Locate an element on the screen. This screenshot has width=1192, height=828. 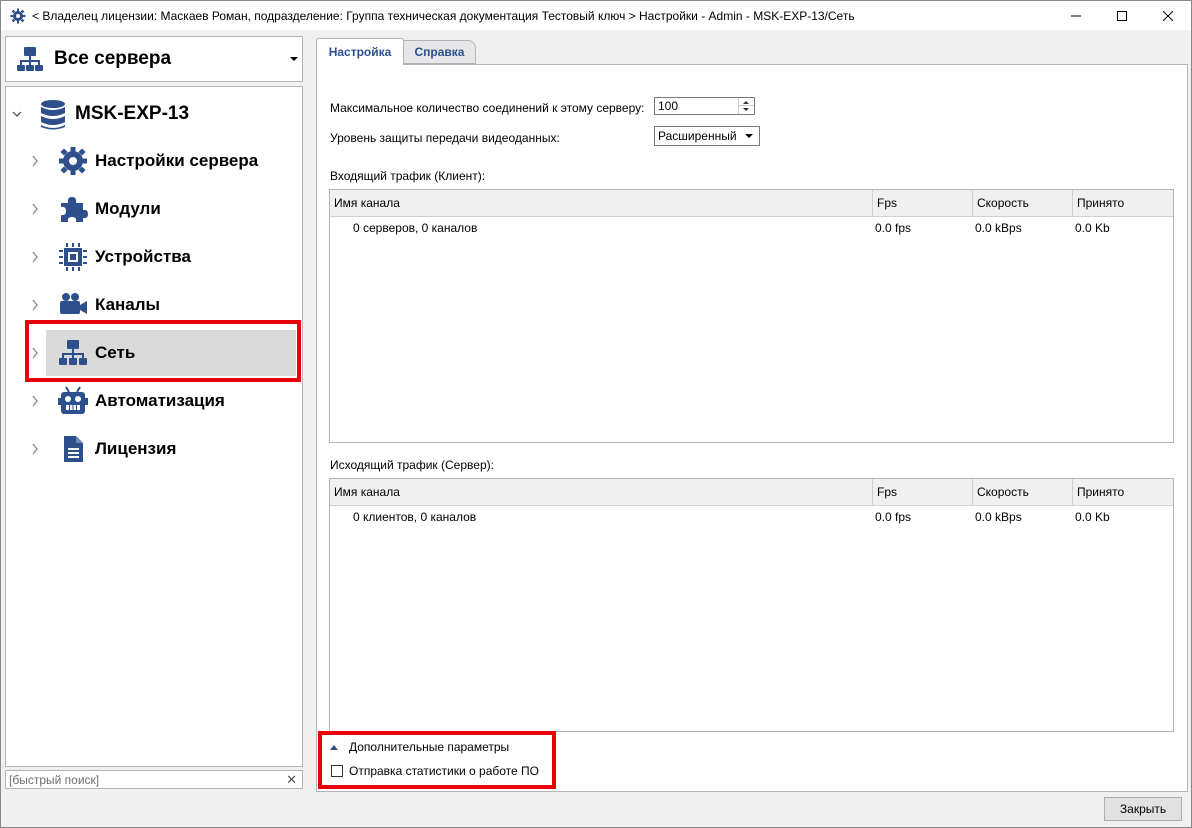
close-window-button is located at coordinates (1168, 16).